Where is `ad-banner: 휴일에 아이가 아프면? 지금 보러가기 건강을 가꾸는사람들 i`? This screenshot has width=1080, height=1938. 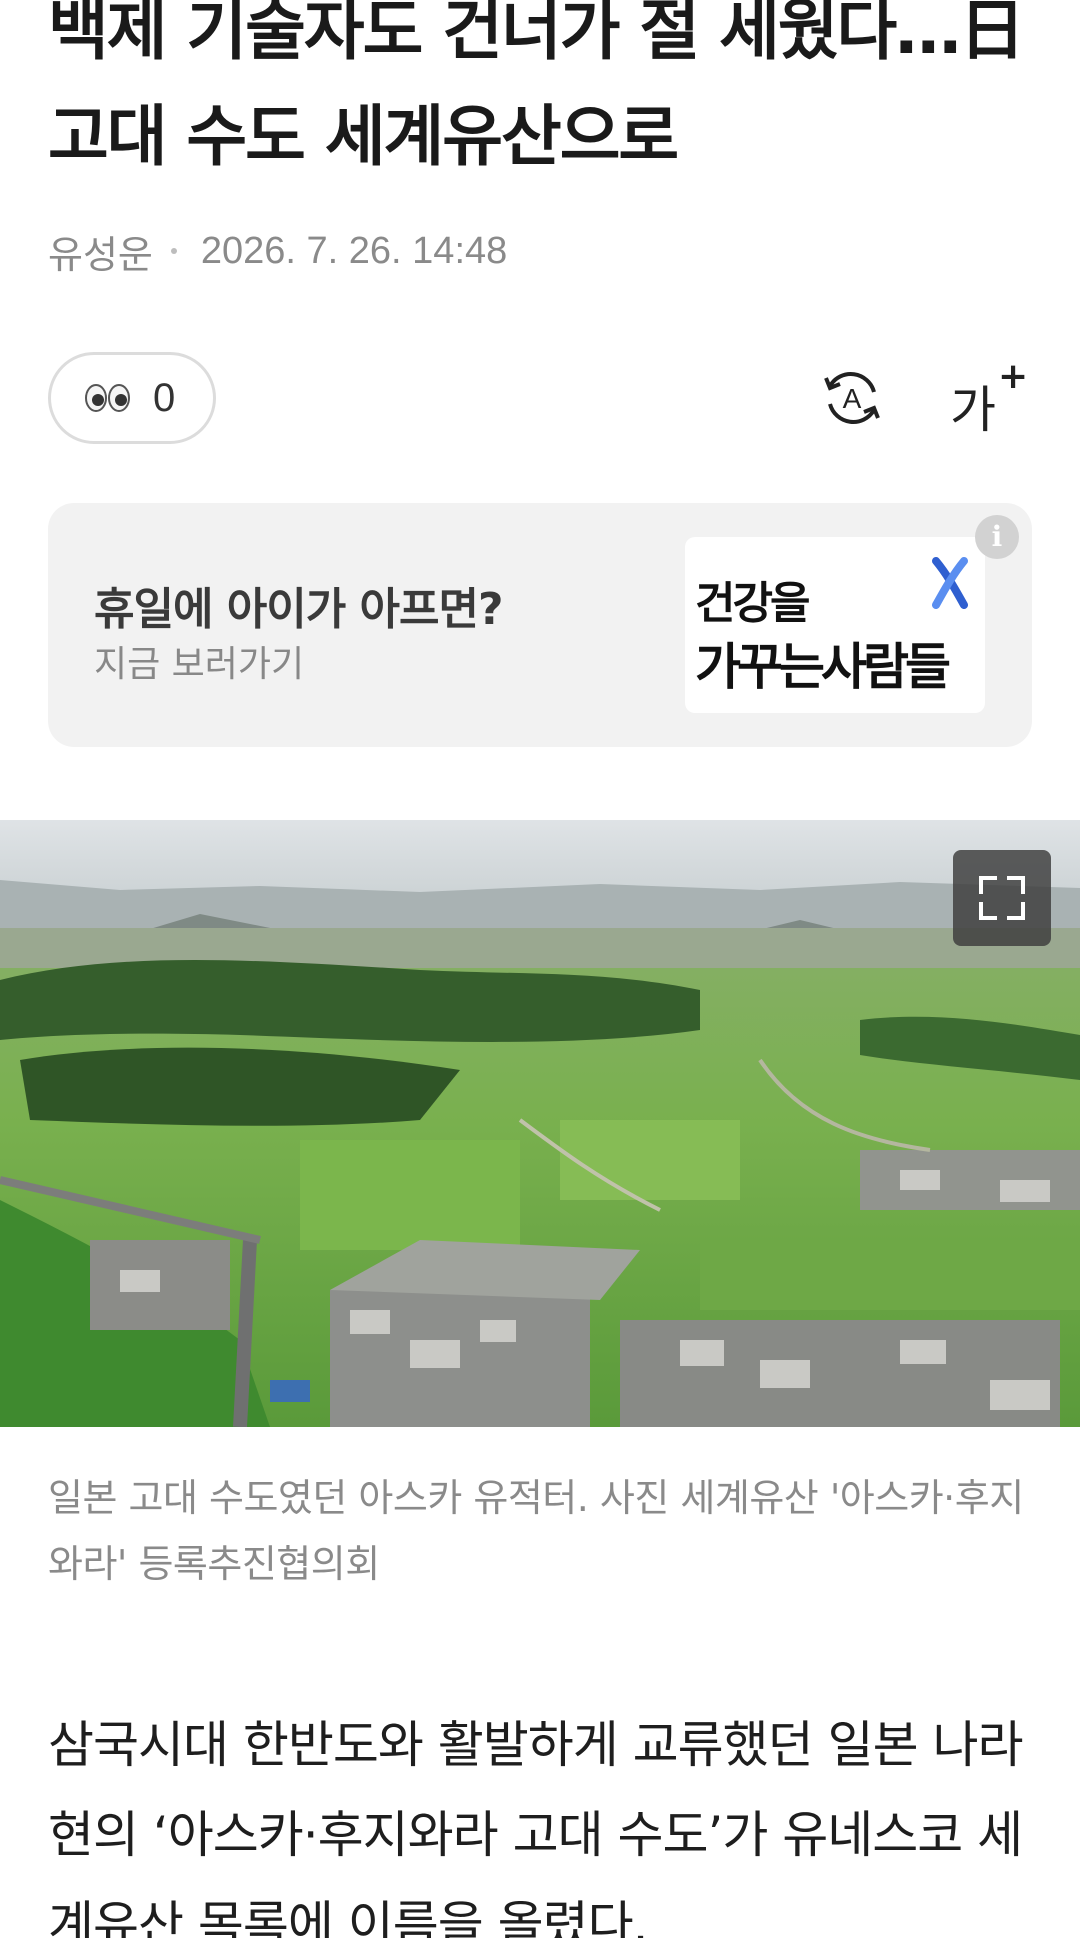 ad-banner: 휴일에 아이가 아프면? 지금 보러가기 건강을 가꾸는사람들 i is located at coordinates (540, 625).